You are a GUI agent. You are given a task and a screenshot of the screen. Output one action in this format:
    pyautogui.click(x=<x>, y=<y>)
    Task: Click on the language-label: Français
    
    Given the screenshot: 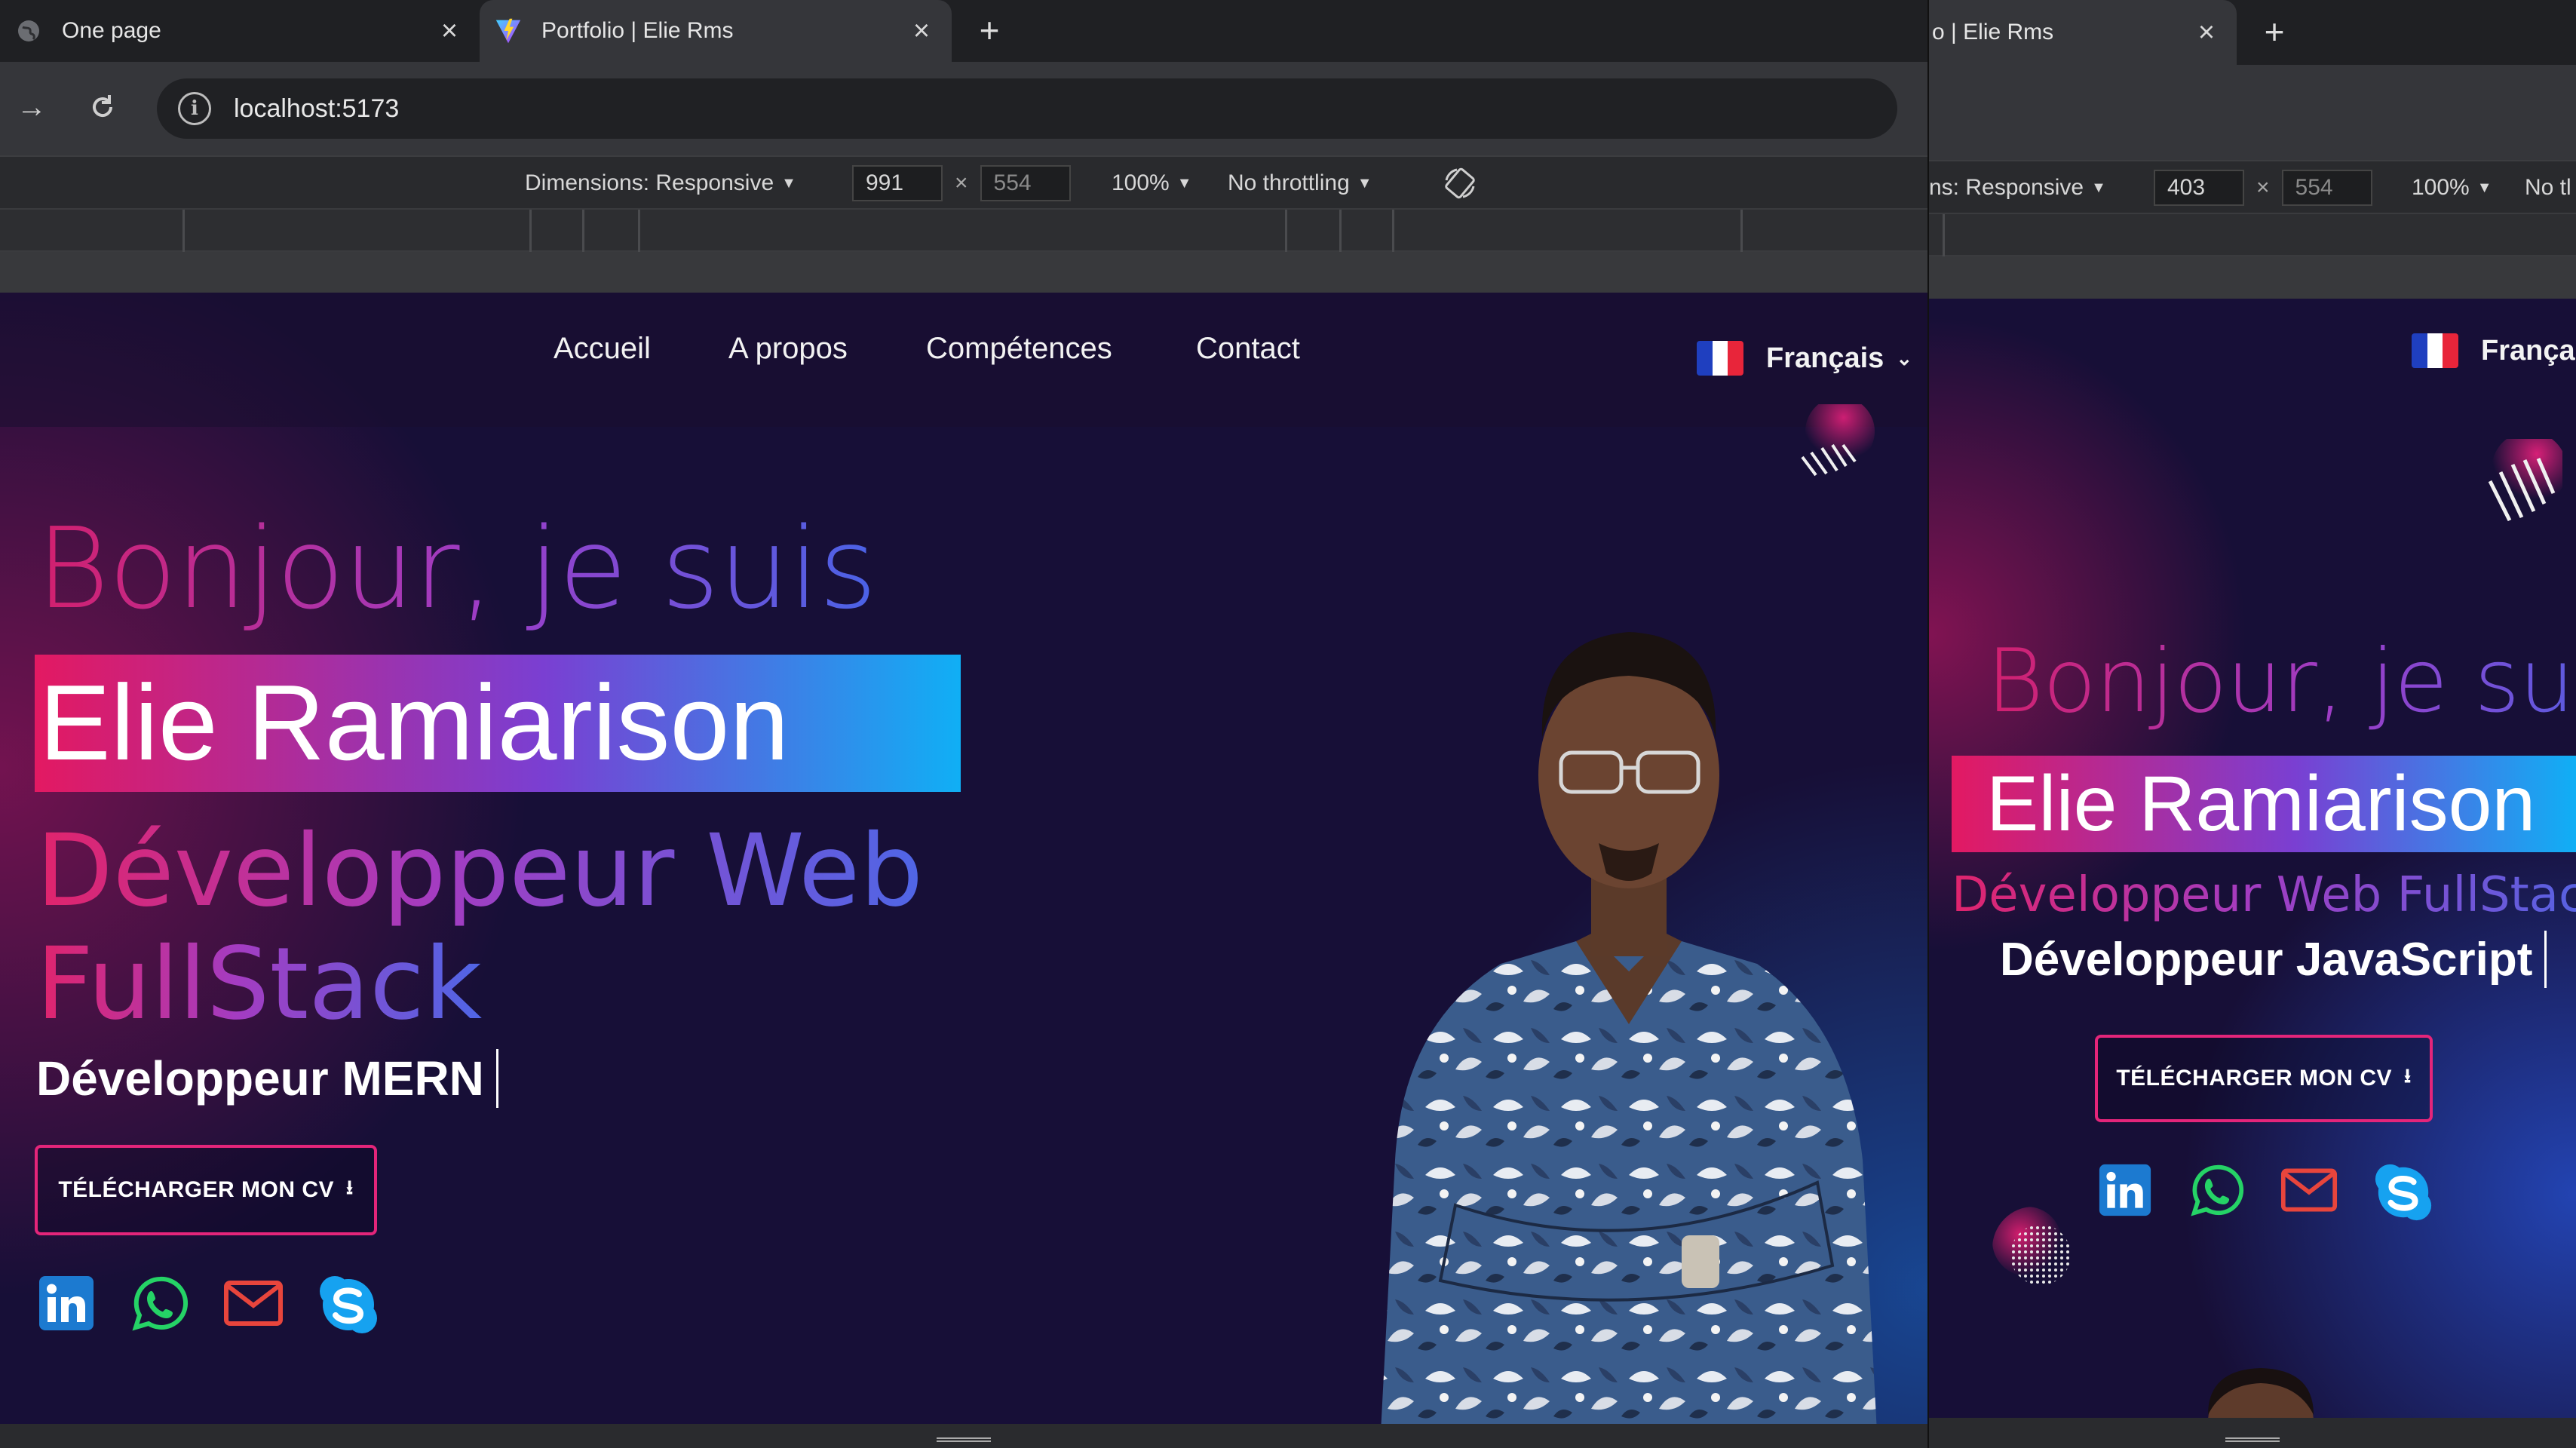 What is the action you would take?
    pyautogui.click(x=1825, y=358)
    